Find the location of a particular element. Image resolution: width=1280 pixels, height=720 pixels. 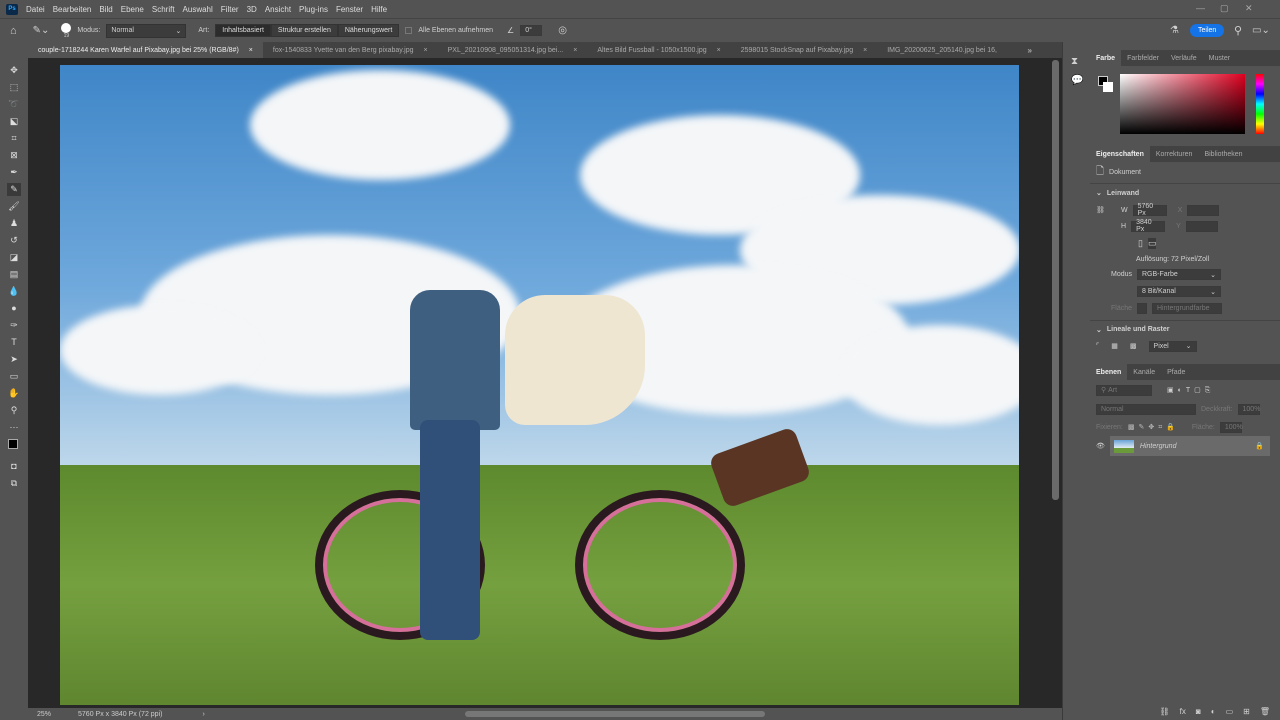

tab-pfade: Pfade is located at coordinates (1176, 372).